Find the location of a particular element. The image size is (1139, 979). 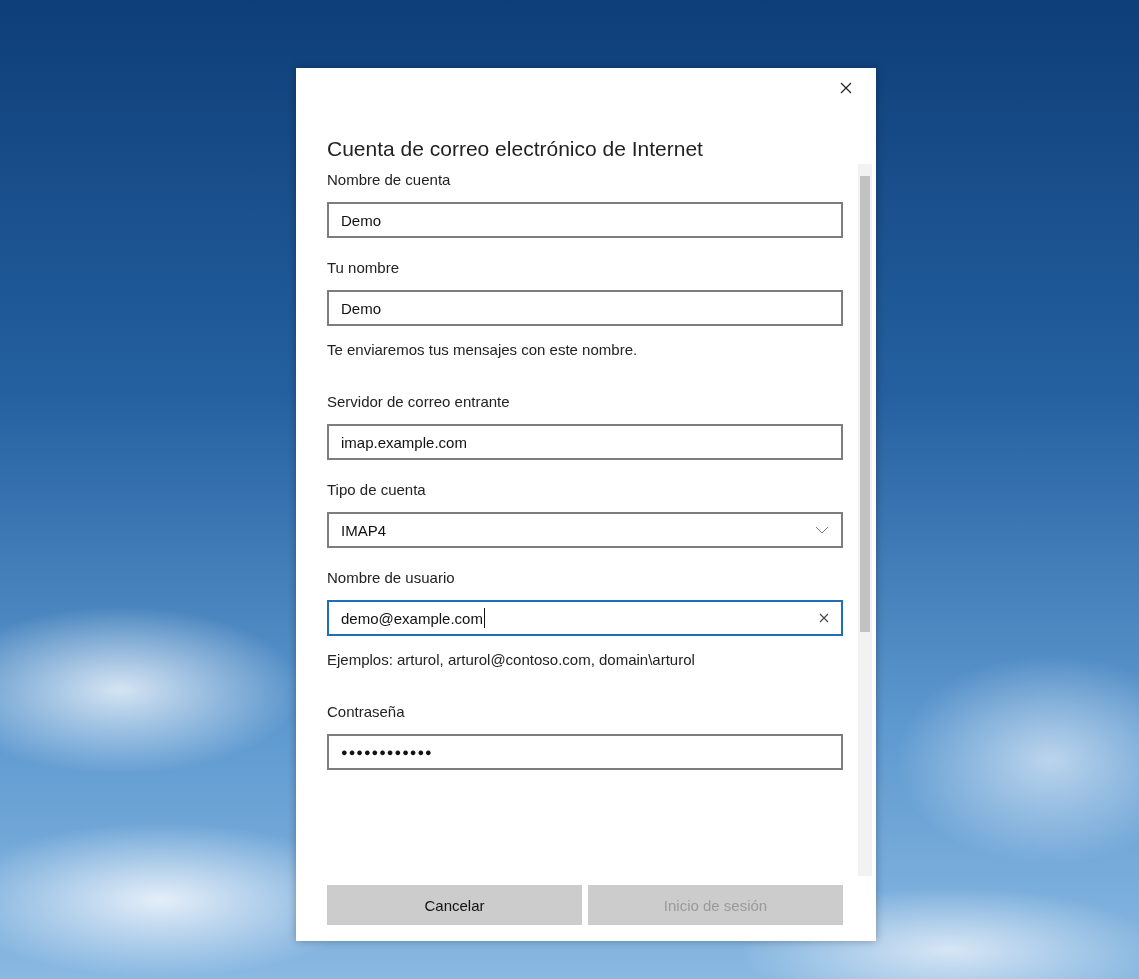

field-hint: Ejemplos: arturol, arturol@contoso.com, domain\arturol is located at coordinates (511, 660).